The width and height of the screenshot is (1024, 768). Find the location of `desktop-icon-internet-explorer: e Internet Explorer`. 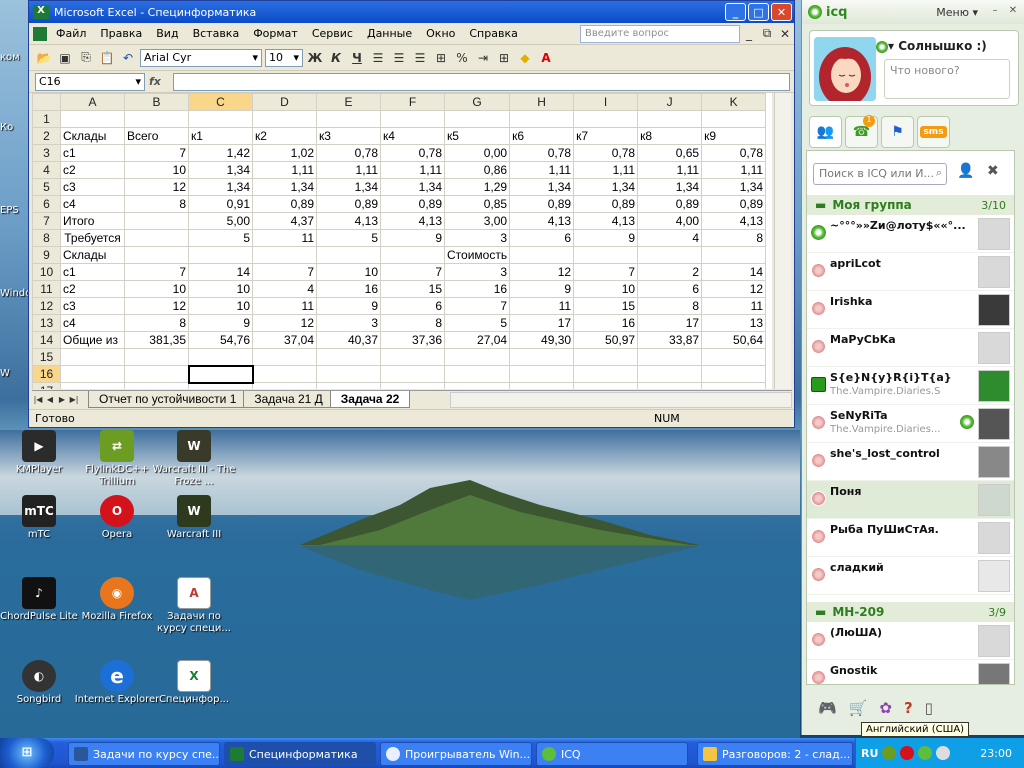

desktop-icon-internet-explorer: e Internet Explorer is located at coordinates (117, 683).